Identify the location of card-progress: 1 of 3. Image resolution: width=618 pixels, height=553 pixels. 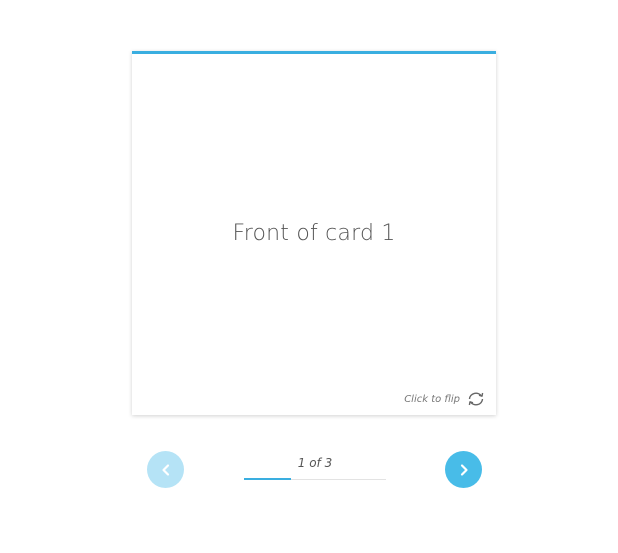
(315, 467).